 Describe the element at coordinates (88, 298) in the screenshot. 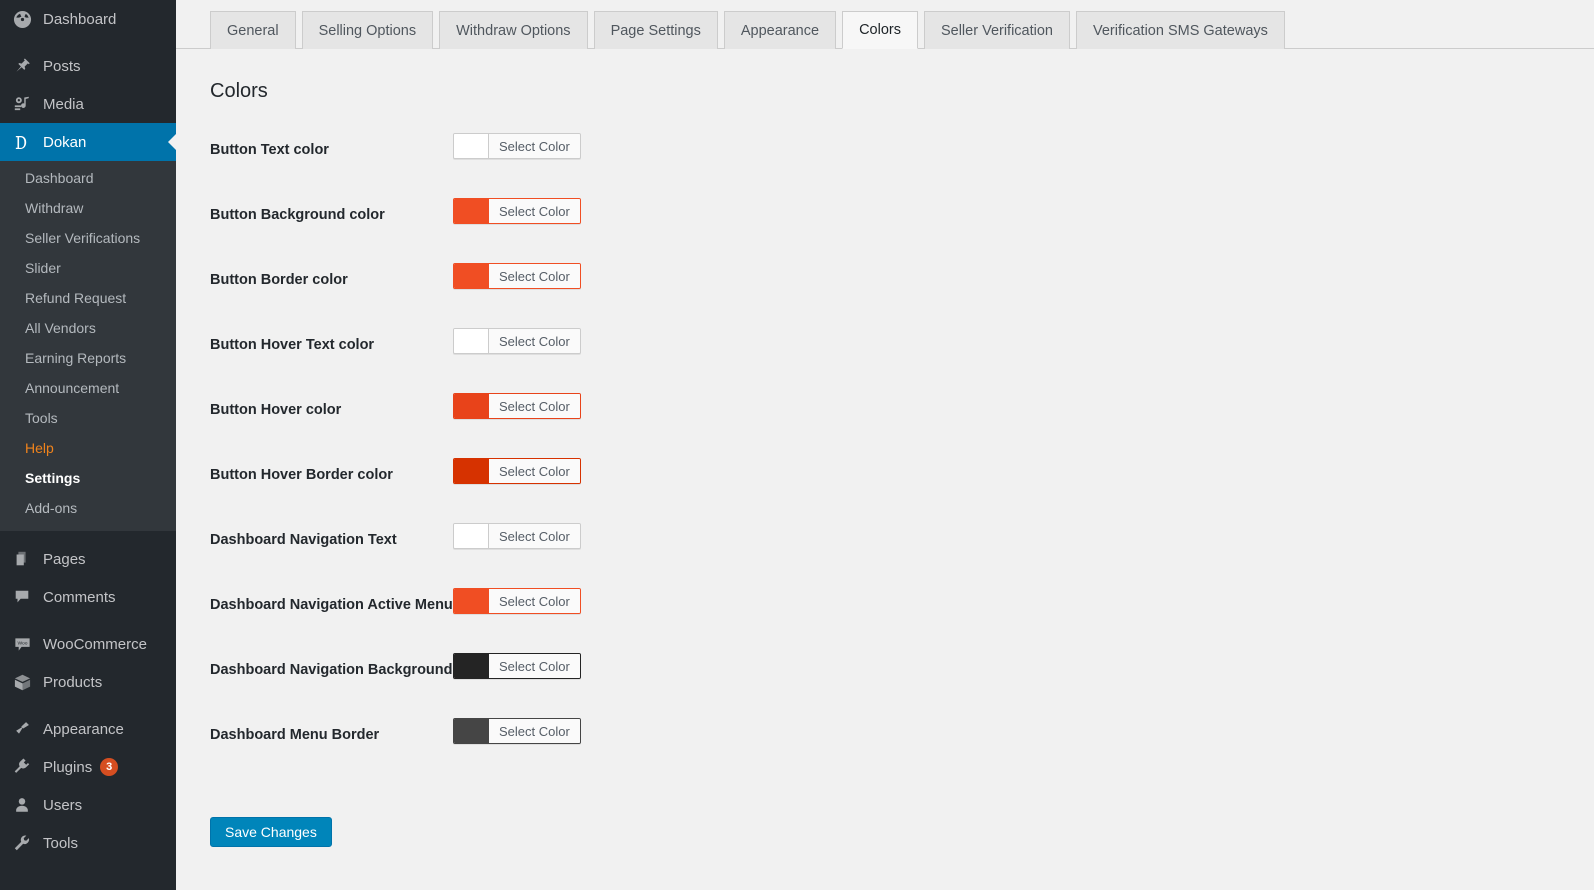

I see `submenu-item-refund-request: Refund Request` at that location.